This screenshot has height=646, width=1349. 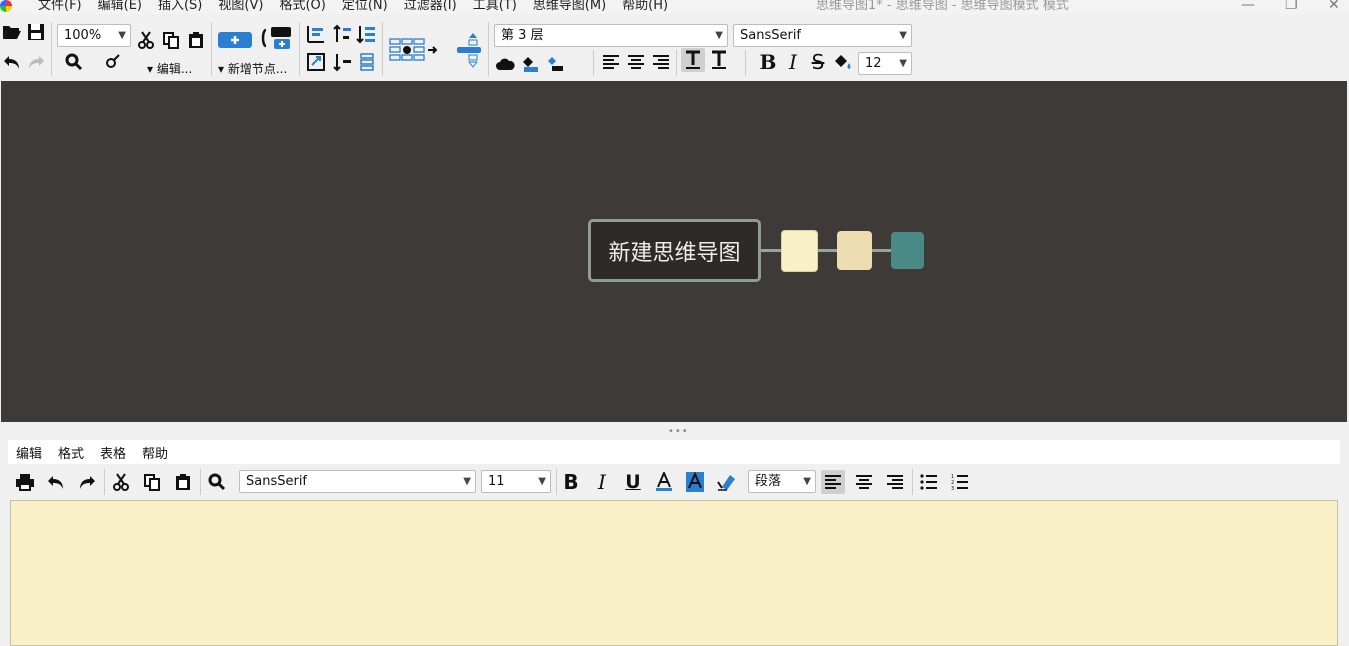 I want to click on strikethrough-icon: S, so click(x=818, y=62).